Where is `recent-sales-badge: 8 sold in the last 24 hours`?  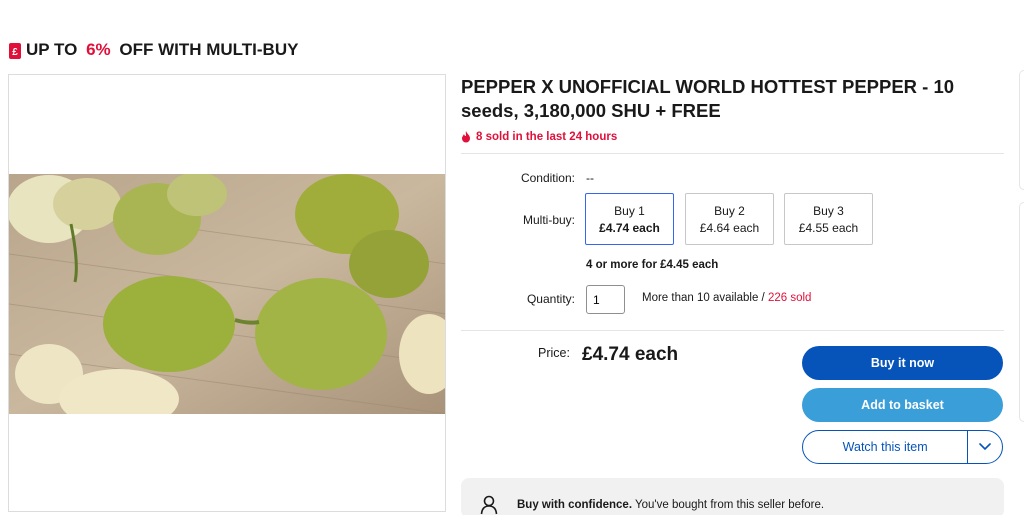 recent-sales-badge: 8 sold in the last 24 hours is located at coordinates (539, 137).